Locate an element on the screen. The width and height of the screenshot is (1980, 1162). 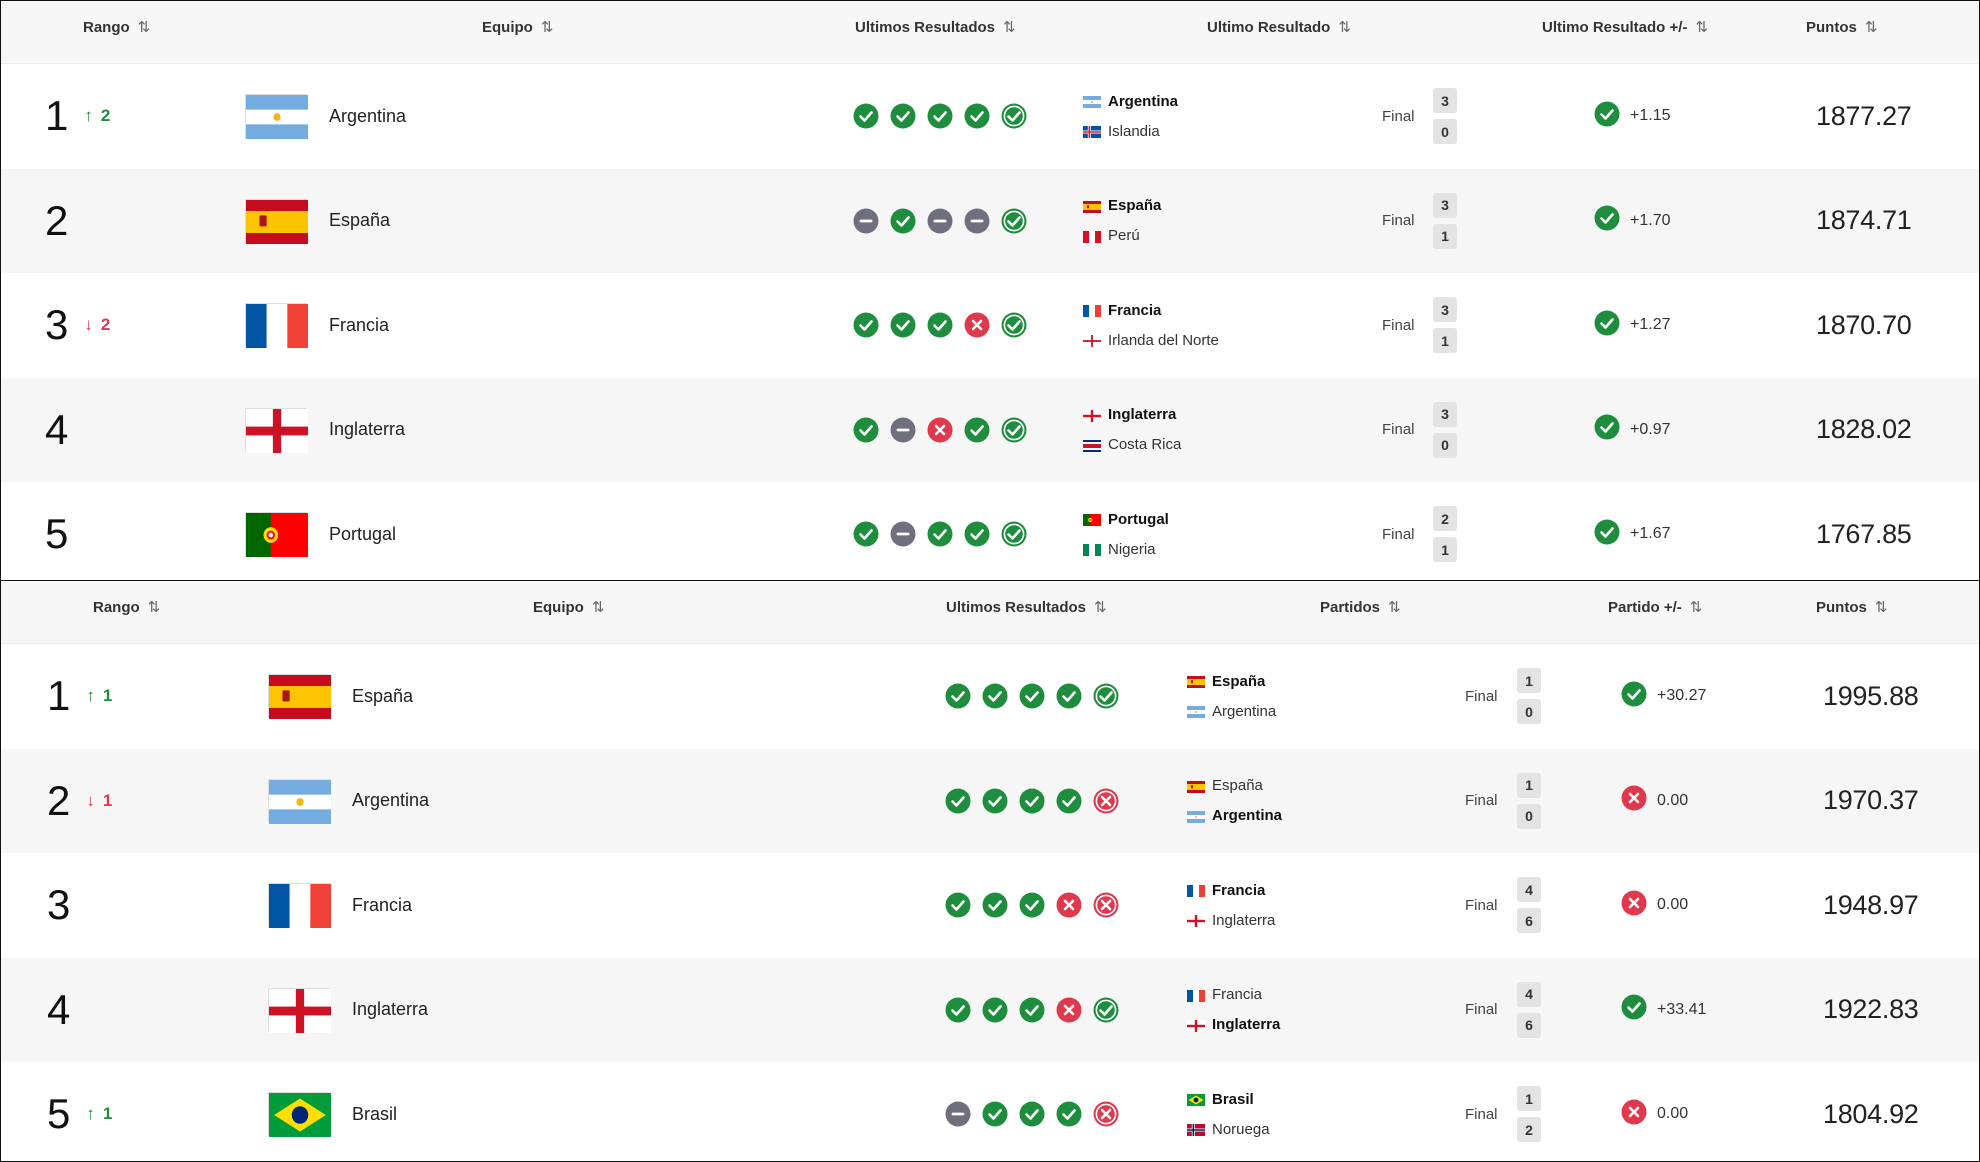
header-rank: Rango ⇅ is located at coordinates (116, 27).